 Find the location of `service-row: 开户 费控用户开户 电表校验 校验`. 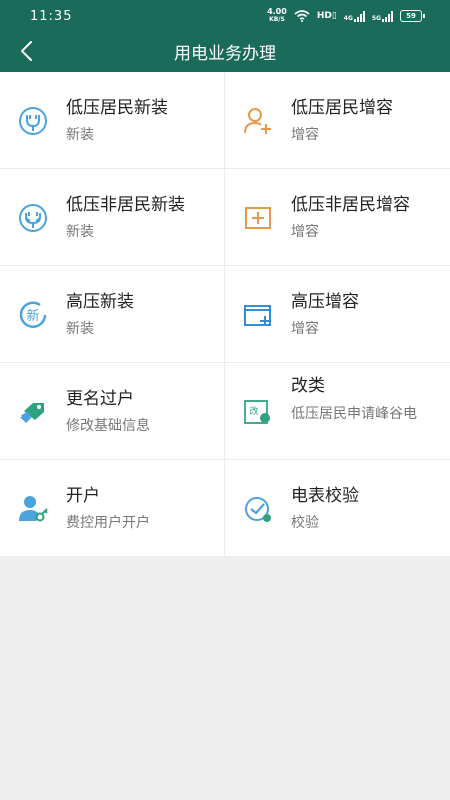

service-row: 开户 费控用户开户 电表校验 校验 is located at coordinates (225, 508).